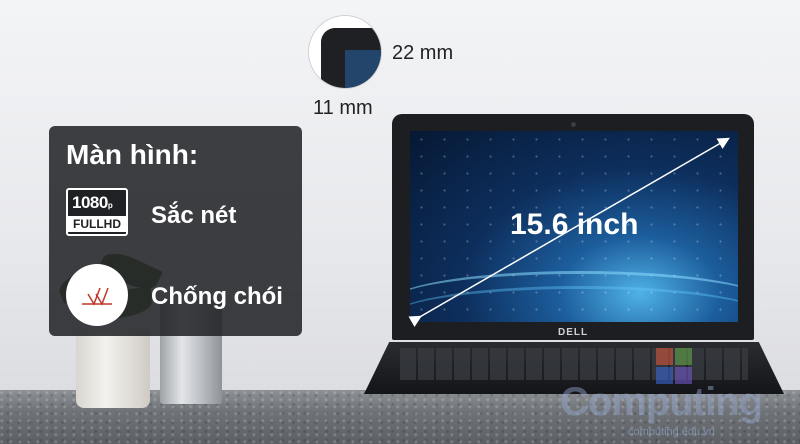 The width and height of the screenshot is (800, 444). I want to click on panel-title: Màn hình:, so click(132, 154).